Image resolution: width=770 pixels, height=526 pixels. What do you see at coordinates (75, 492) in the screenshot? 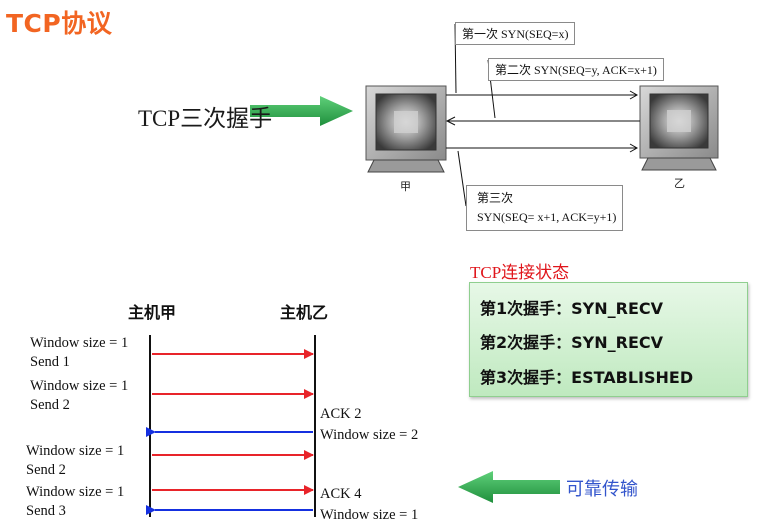
I see `left-label-4-window: Window size = 1` at bounding box center [75, 492].